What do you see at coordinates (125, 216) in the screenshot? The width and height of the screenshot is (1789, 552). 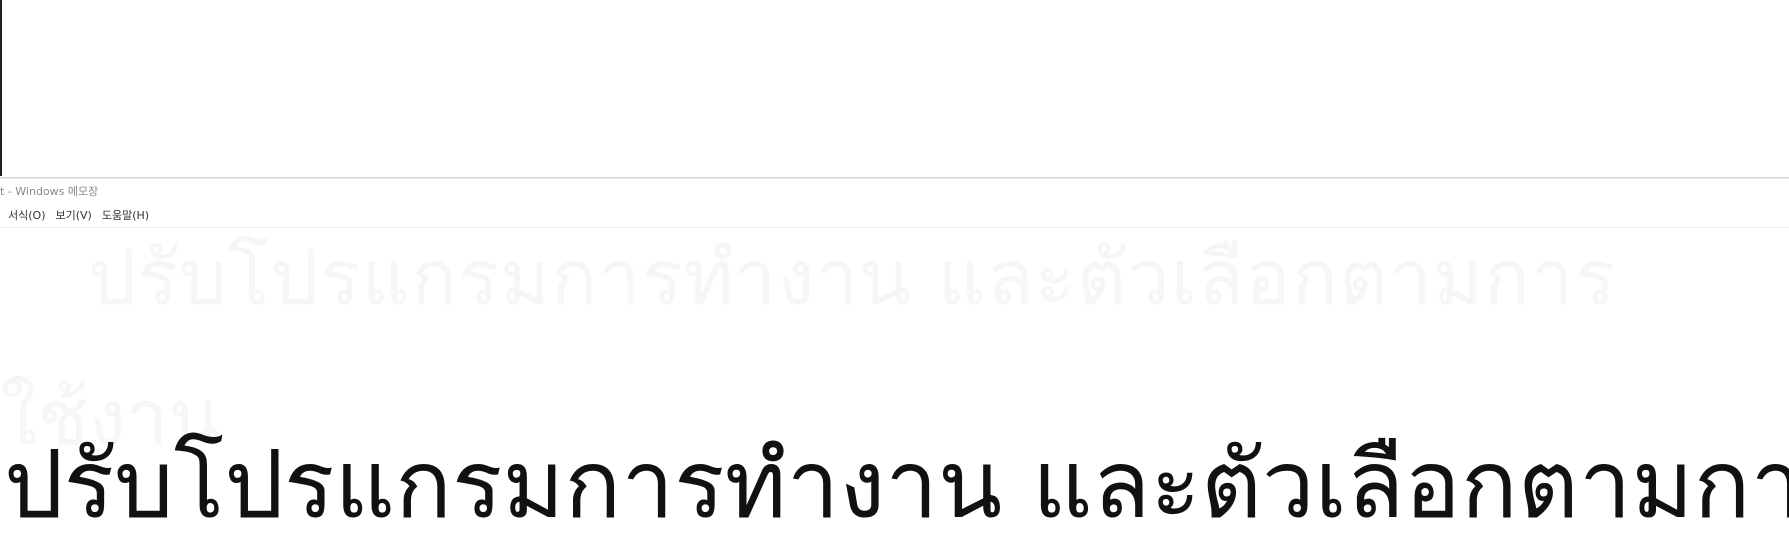 I see `menu-help: 도움말(H)` at bounding box center [125, 216].